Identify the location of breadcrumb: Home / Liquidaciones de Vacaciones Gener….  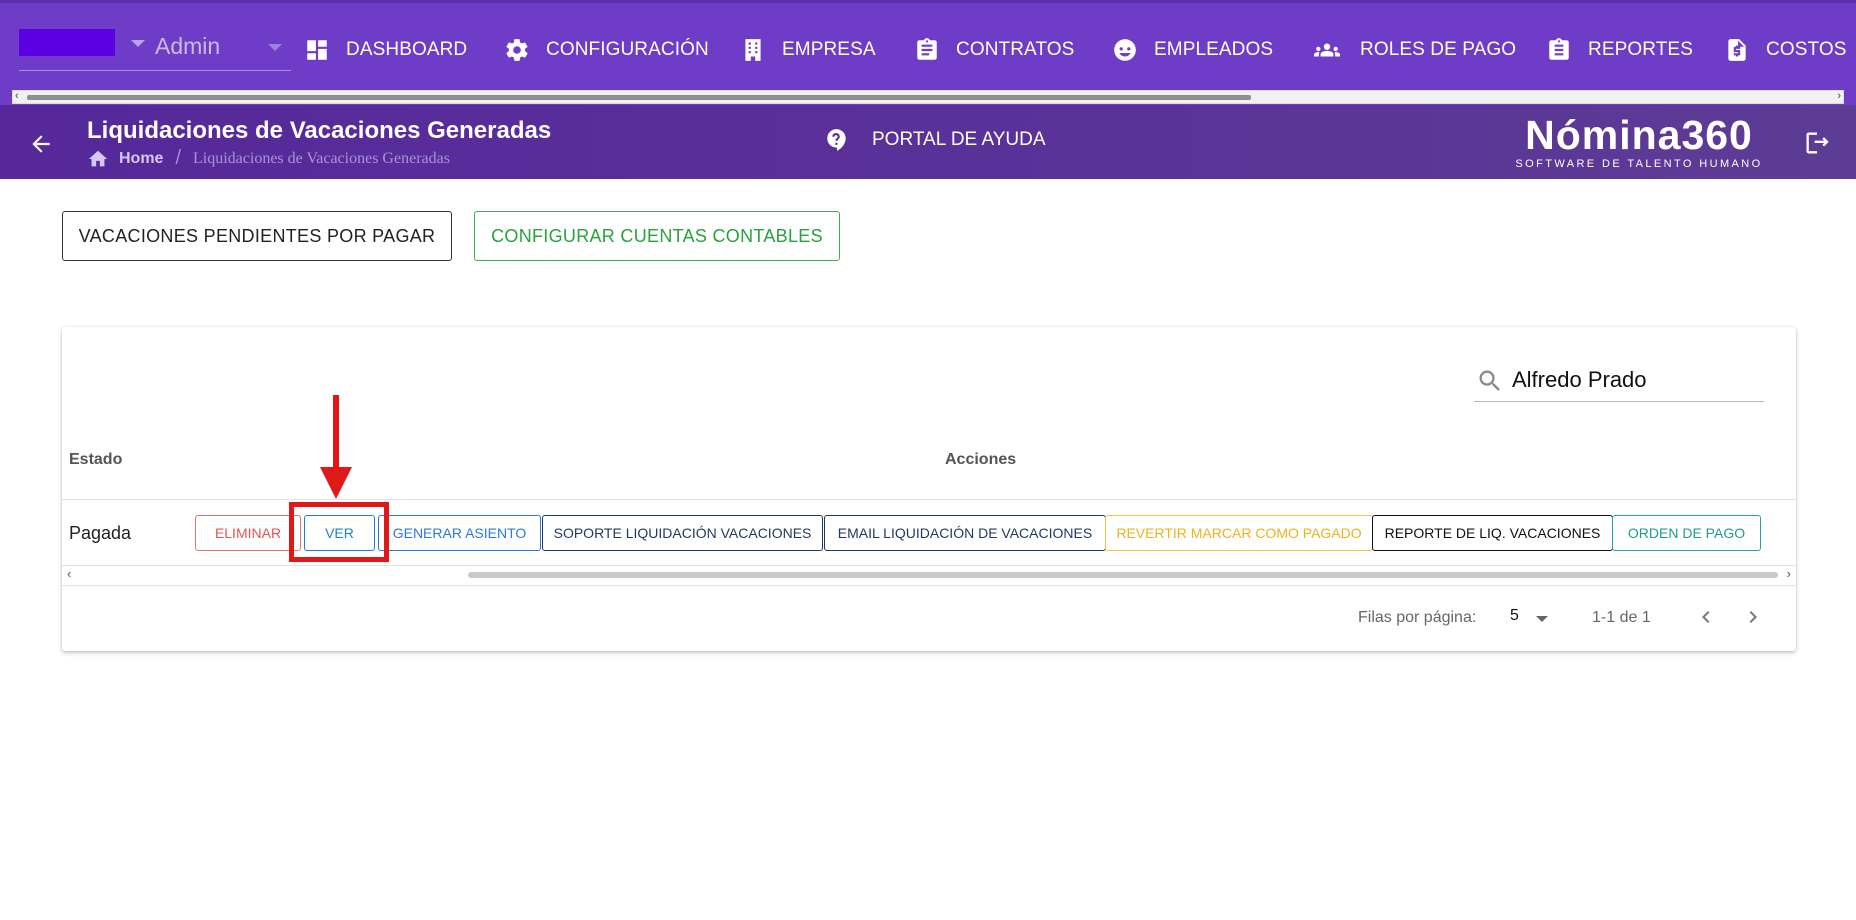
(268, 158).